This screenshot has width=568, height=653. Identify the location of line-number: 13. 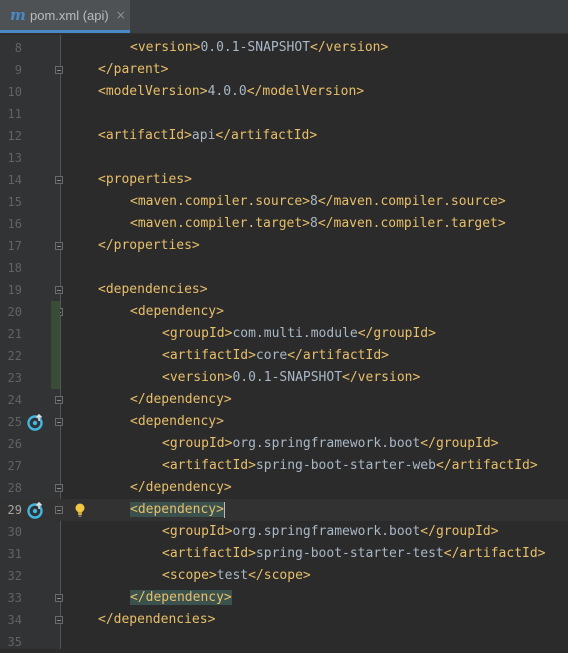
(11, 158).